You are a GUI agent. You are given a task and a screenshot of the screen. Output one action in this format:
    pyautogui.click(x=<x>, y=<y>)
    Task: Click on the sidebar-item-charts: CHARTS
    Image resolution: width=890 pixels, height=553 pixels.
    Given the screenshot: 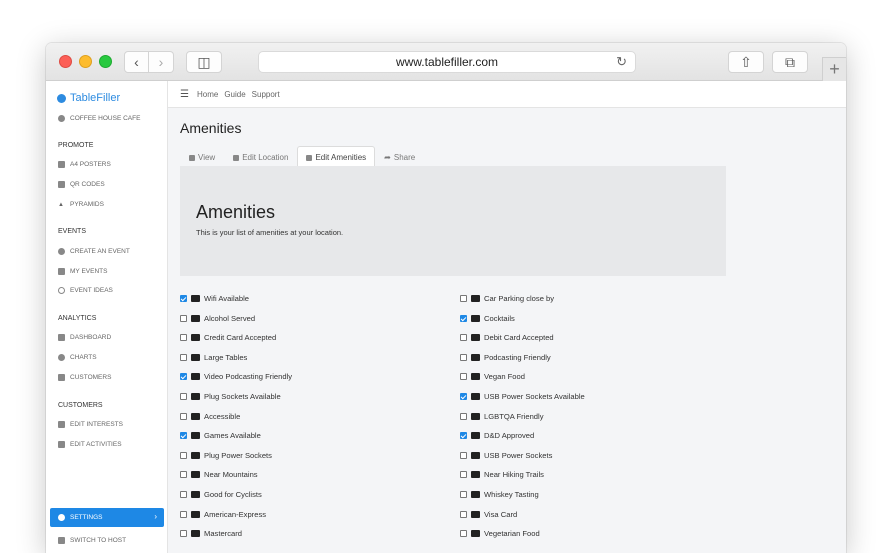 What is the action you would take?
    pyautogui.click(x=77, y=357)
    